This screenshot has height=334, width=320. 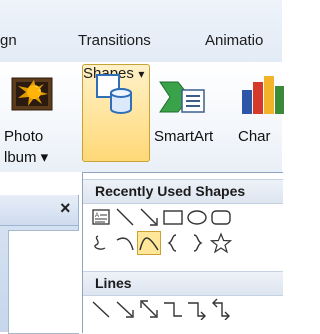 What do you see at coordinates (97, 216) in the screenshot?
I see `svg-text: A` at bounding box center [97, 216].